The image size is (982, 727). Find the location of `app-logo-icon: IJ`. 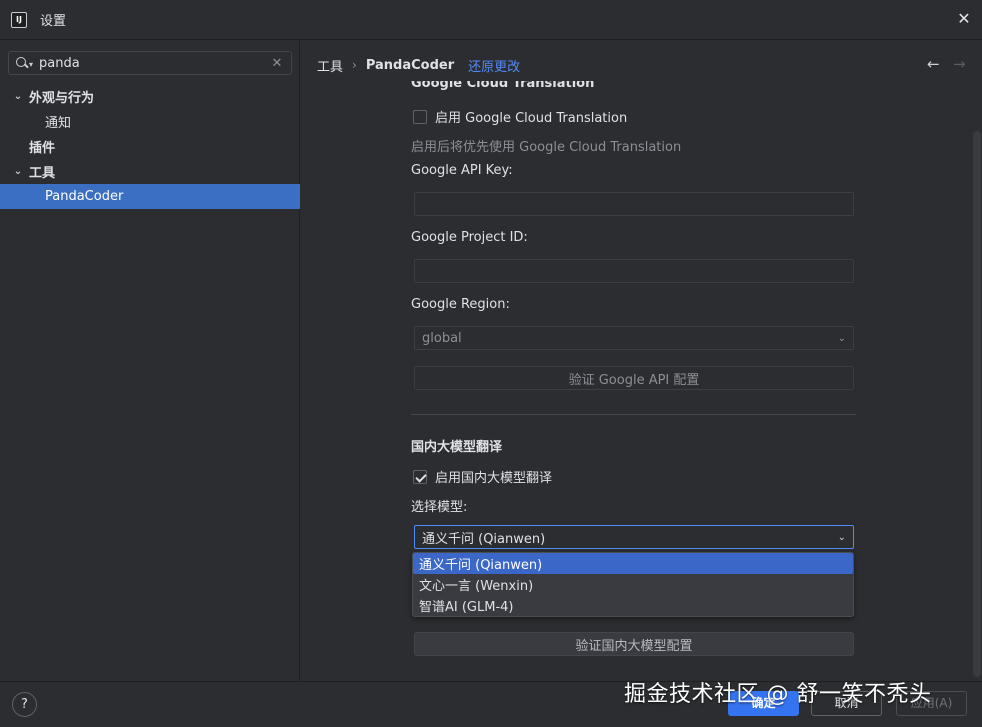

app-logo-icon: IJ is located at coordinates (19, 19).